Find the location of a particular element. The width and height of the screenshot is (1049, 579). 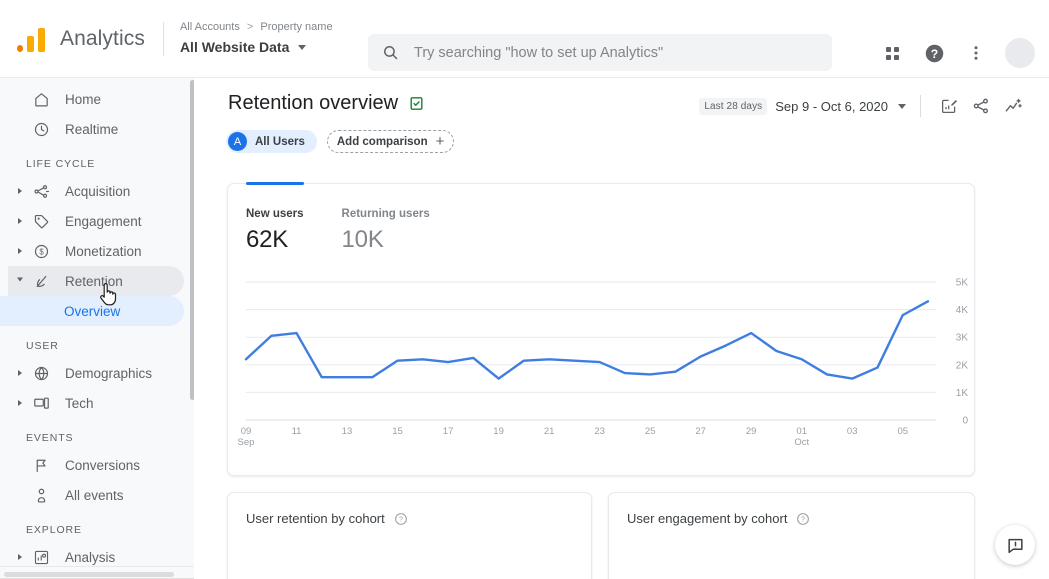

top-bar-actions: ? is located at coordinates (954, 53).